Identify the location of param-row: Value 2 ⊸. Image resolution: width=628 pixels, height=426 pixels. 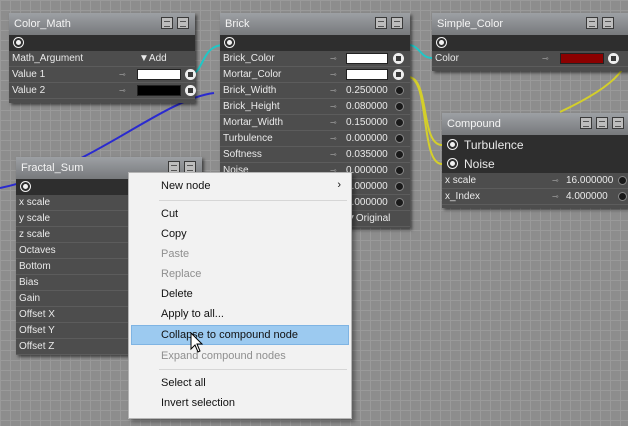
(102, 91).